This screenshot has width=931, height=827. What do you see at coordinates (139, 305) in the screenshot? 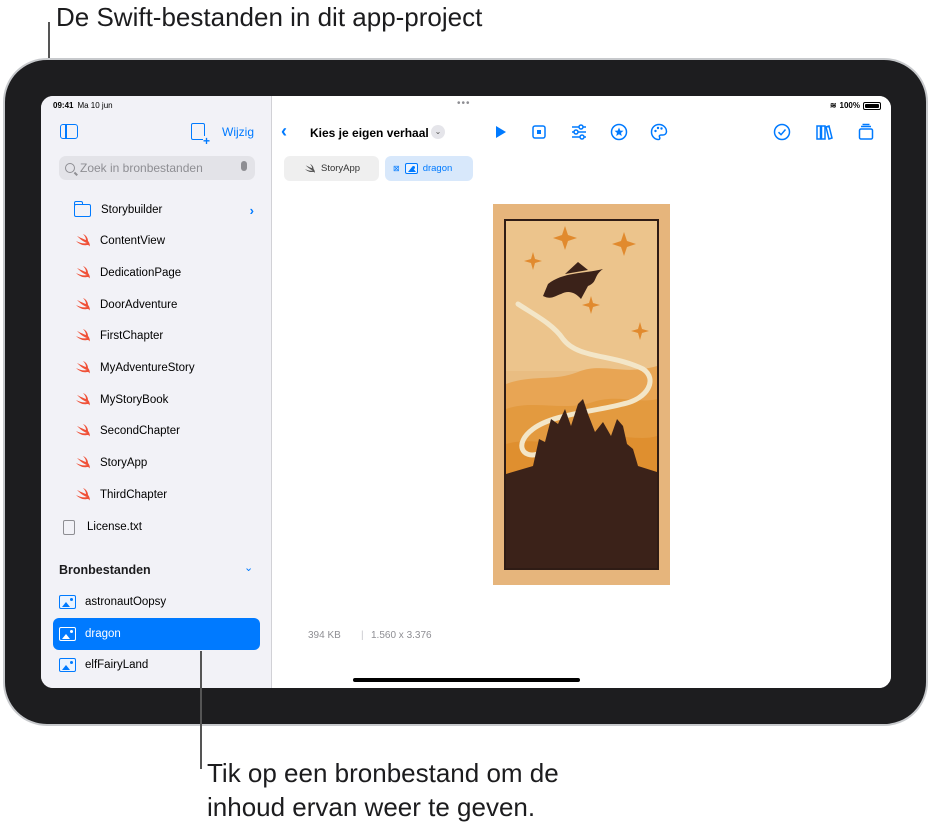
I see `swift-file-label: DoorAdventure` at bounding box center [139, 305].